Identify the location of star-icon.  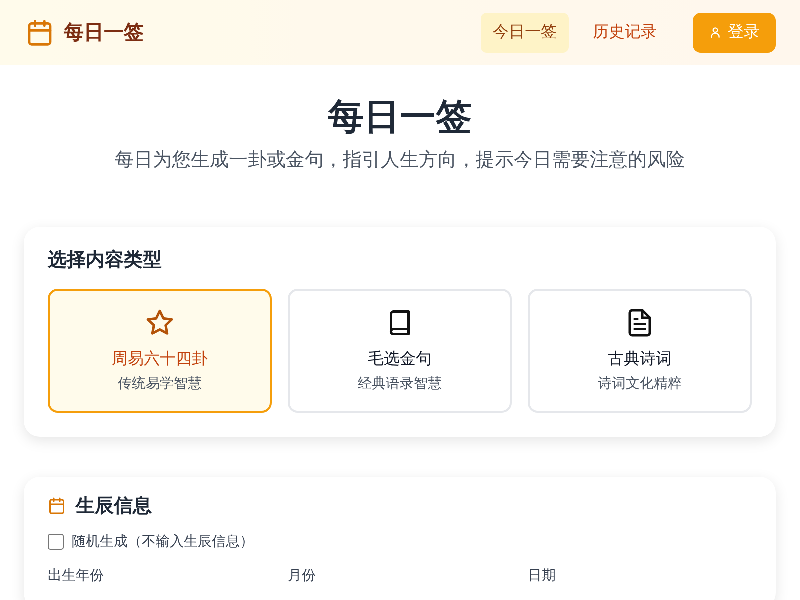
(160, 323).